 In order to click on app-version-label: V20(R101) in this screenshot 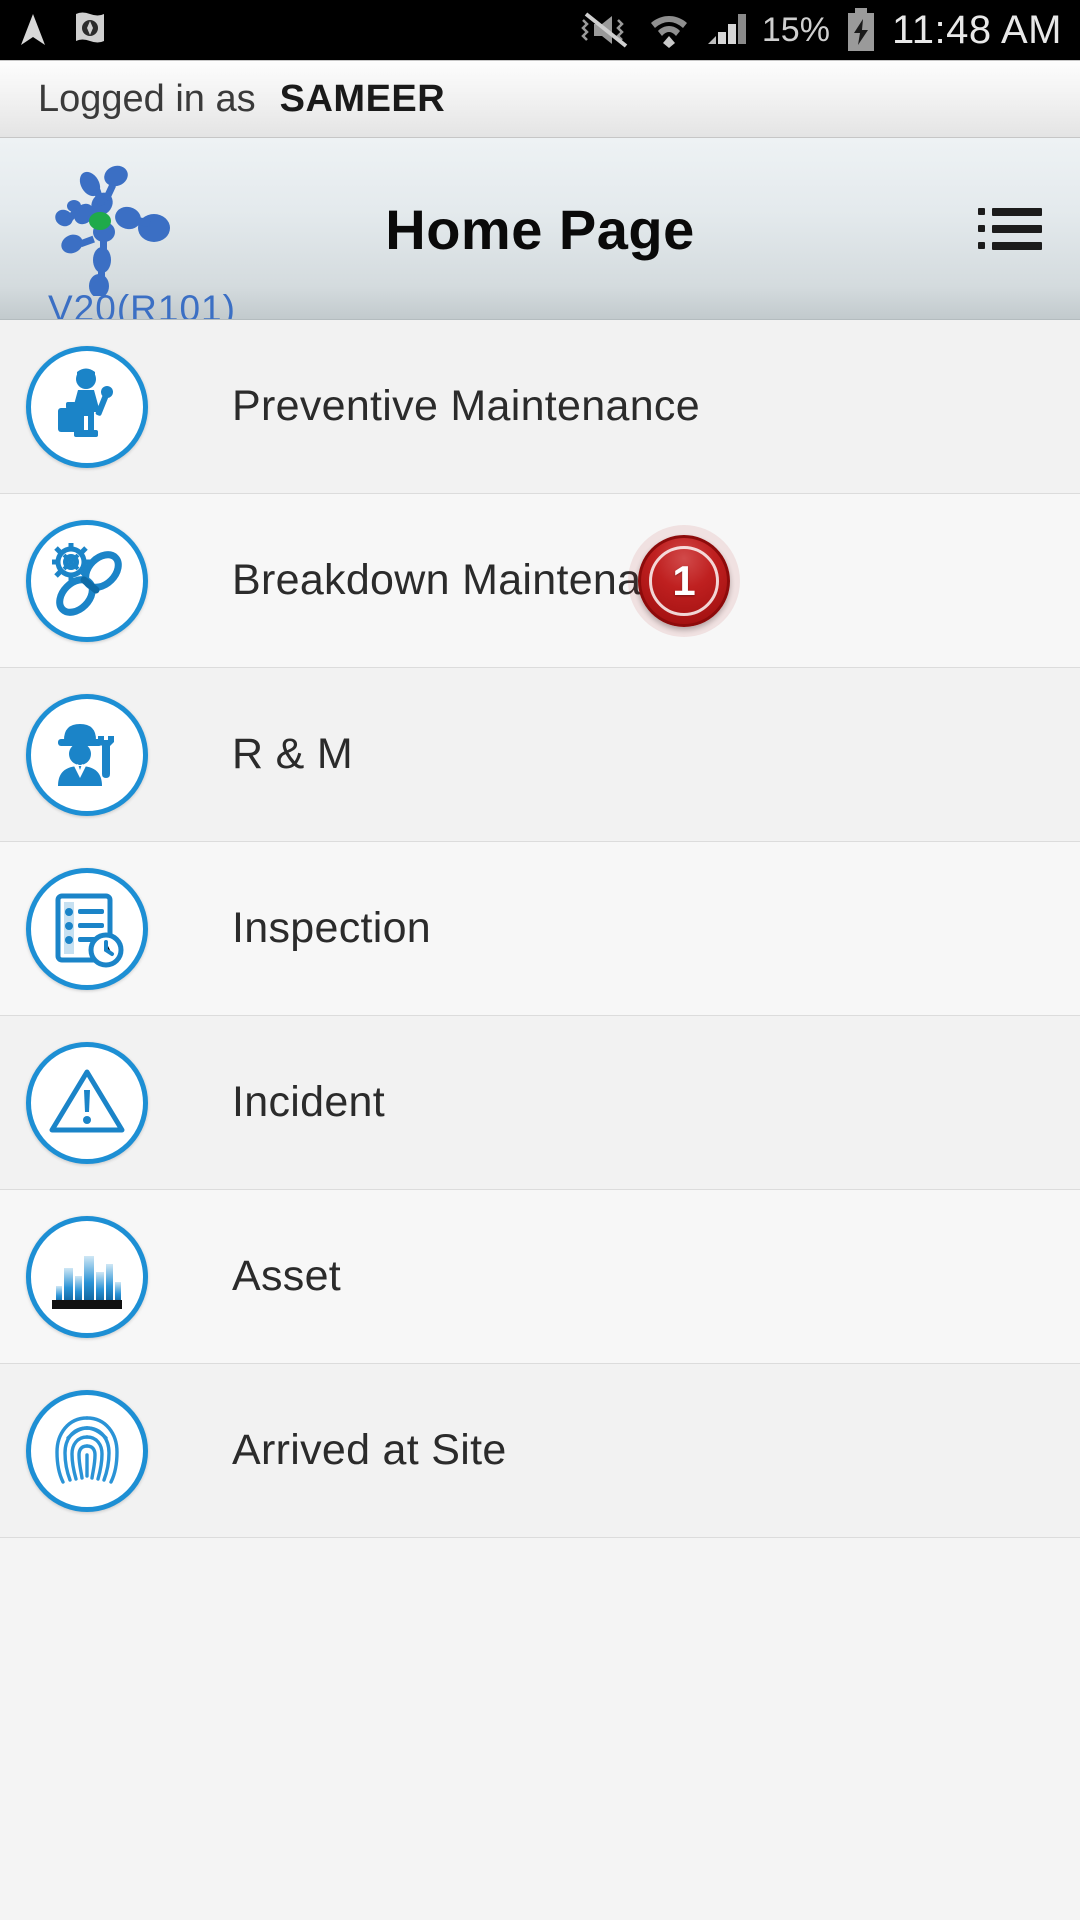, I will do `click(142, 304)`.